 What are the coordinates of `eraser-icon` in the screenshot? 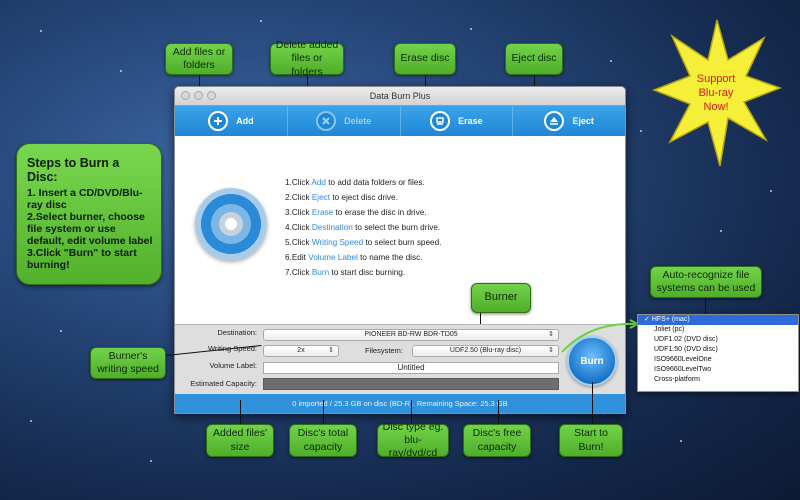 It's located at (440, 121).